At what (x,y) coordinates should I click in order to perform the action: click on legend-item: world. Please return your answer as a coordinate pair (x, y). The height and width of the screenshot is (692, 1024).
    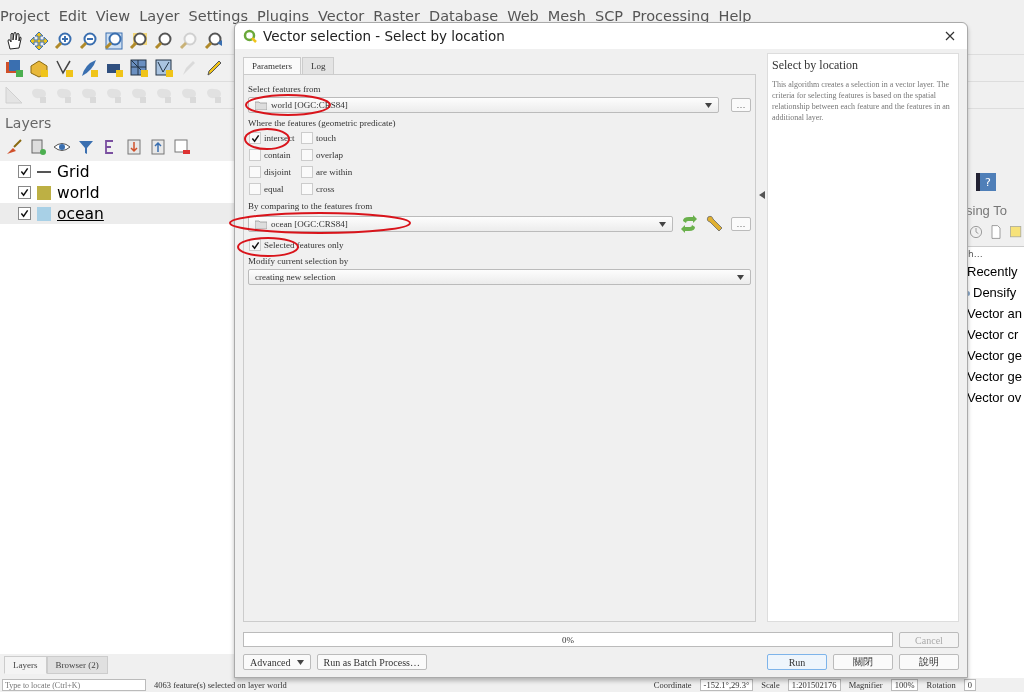
    Looking at the image, I should click on (117, 192).